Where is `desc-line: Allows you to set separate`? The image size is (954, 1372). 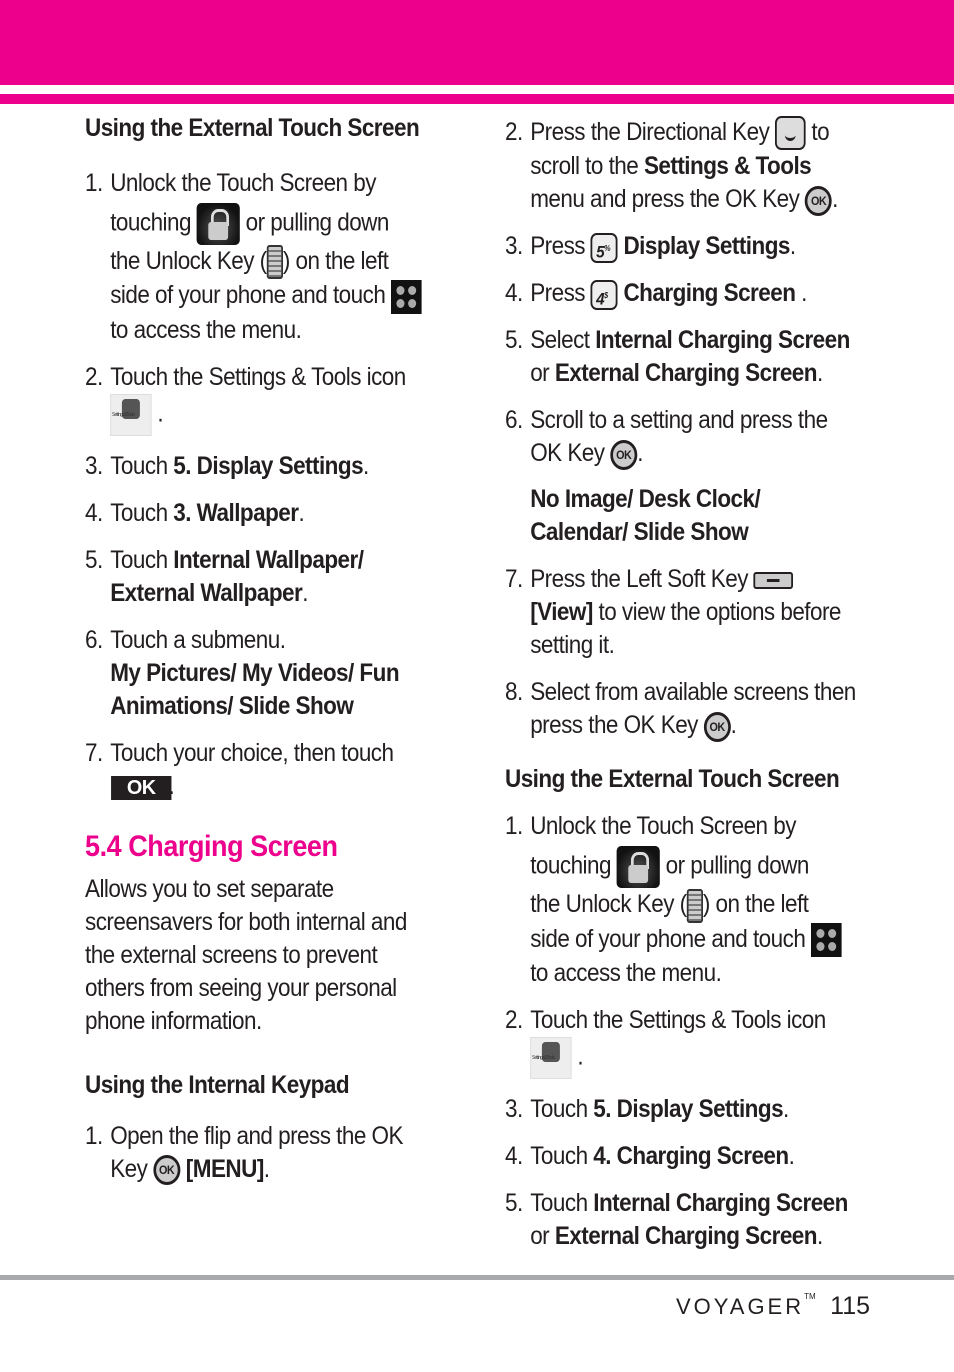 desc-line: Allows you to set separate is located at coordinates (209, 888).